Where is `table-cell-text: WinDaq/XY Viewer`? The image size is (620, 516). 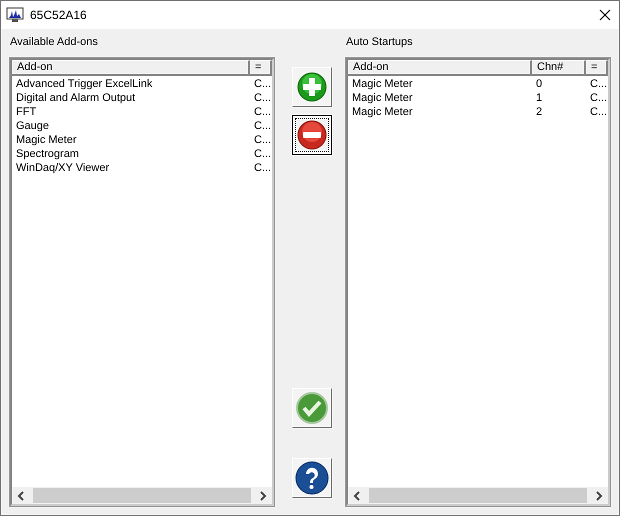
table-cell-text: WinDaq/XY Viewer is located at coordinates (62, 168).